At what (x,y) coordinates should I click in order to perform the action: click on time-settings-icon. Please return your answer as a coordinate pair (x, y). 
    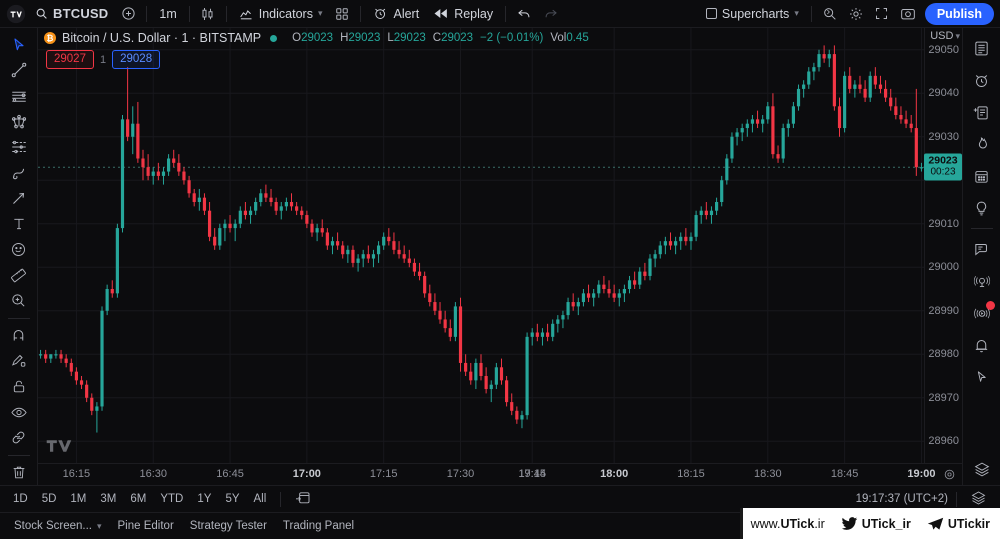
    Looking at the image, I should click on (949, 476).